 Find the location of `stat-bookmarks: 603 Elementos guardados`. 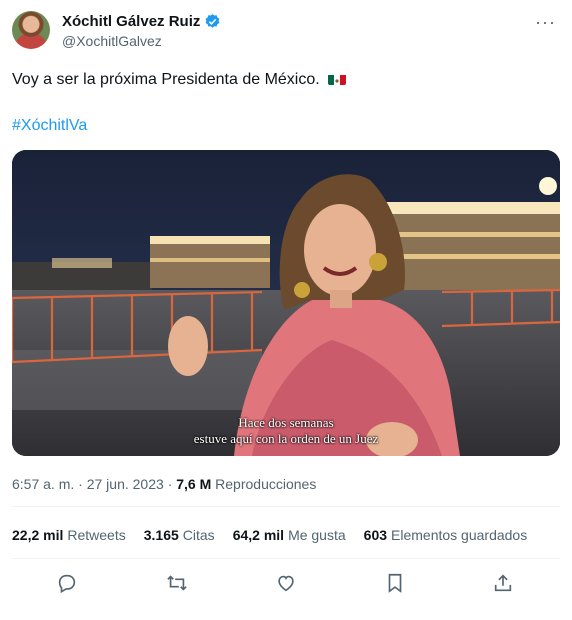

stat-bookmarks: 603 Elementos guardados is located at coordinates (446, 535).